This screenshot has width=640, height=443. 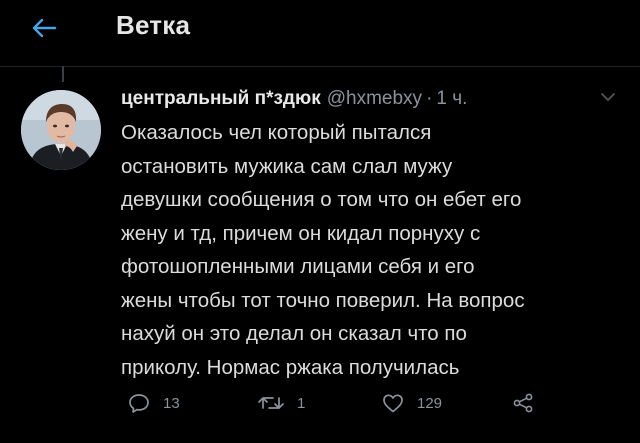 I want to click on tweet-meta: центральный п*здюк @hxmebxy · 1 ч., so click(x=371, y=99).